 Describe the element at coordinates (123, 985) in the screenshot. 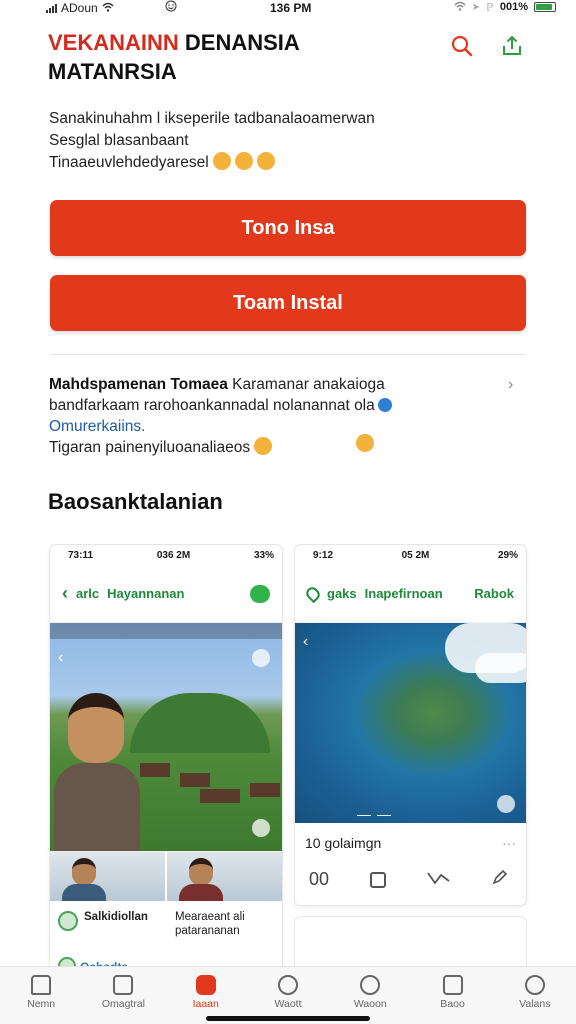

I see `image-icon` at that location.